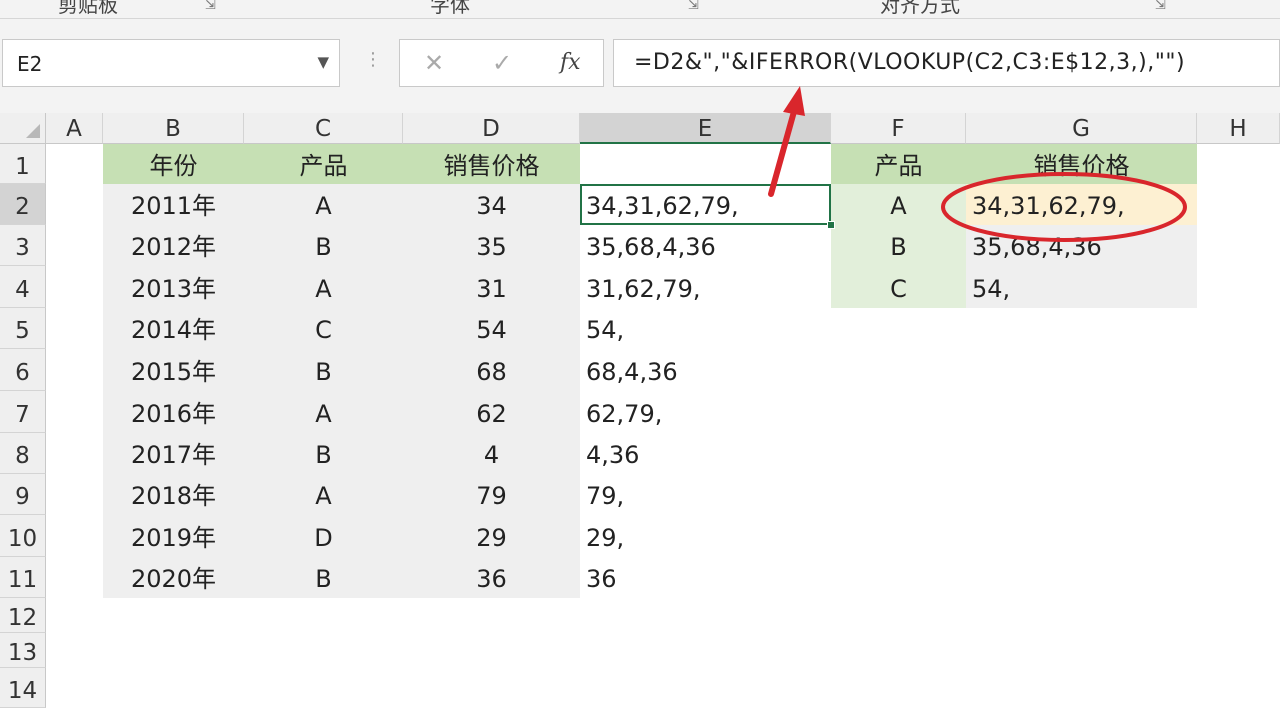  Describe the element at coordinates (613, 455) in the screenshot. I see `cell-result: 4,36` at that location.